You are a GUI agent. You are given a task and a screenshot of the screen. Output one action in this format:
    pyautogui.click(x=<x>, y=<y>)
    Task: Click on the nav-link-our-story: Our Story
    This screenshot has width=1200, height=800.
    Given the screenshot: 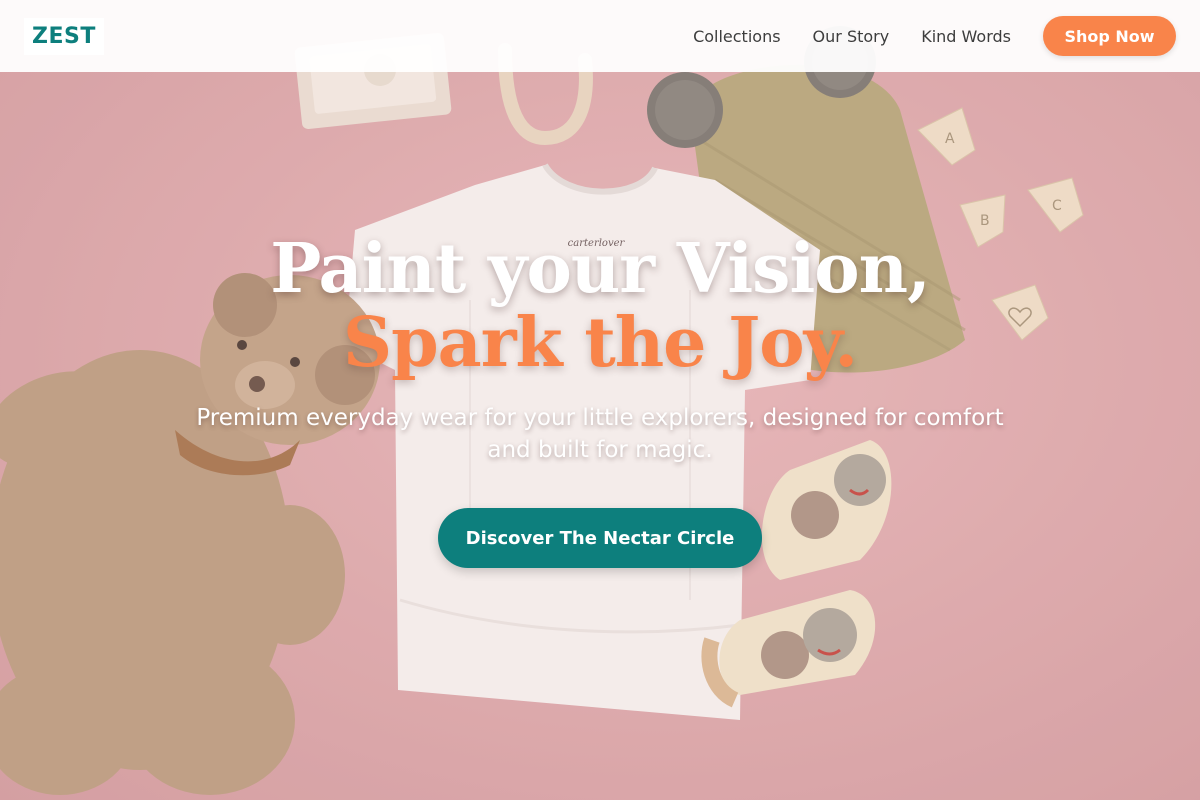 What is the action you would take?
    pyautogui.click(x=851, y=36)
    